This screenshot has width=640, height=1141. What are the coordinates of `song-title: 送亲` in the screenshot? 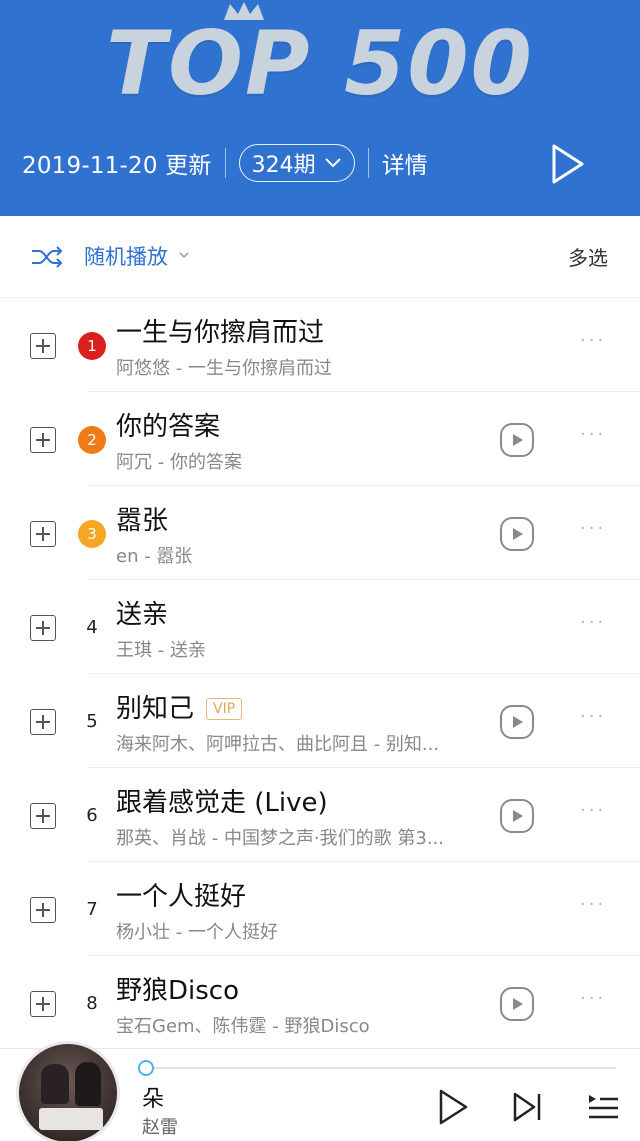 It's located at (142, 612).